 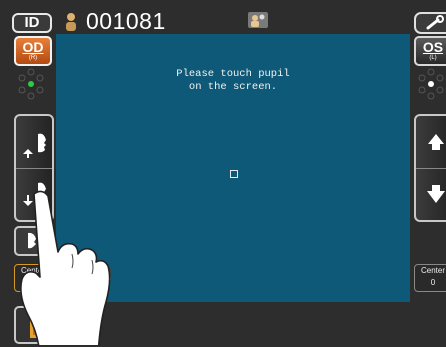 I want to click on eye-os-button: OS (L), so click(x=430, y=51).